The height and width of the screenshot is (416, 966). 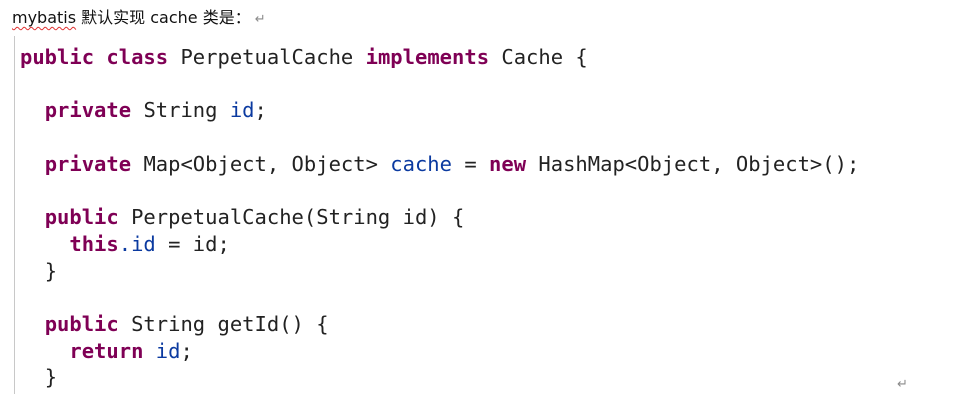 What do you see at coordinates (106, 350) in the screenshot?
I see `keyword-return: return` at bounding box center [106, 350].